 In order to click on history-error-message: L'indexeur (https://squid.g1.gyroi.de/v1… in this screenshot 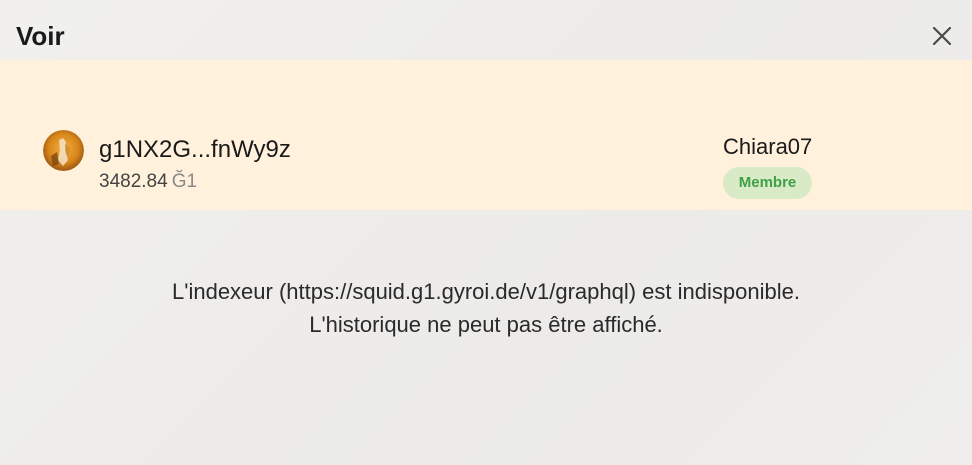, I will do `click(486, 308)`.